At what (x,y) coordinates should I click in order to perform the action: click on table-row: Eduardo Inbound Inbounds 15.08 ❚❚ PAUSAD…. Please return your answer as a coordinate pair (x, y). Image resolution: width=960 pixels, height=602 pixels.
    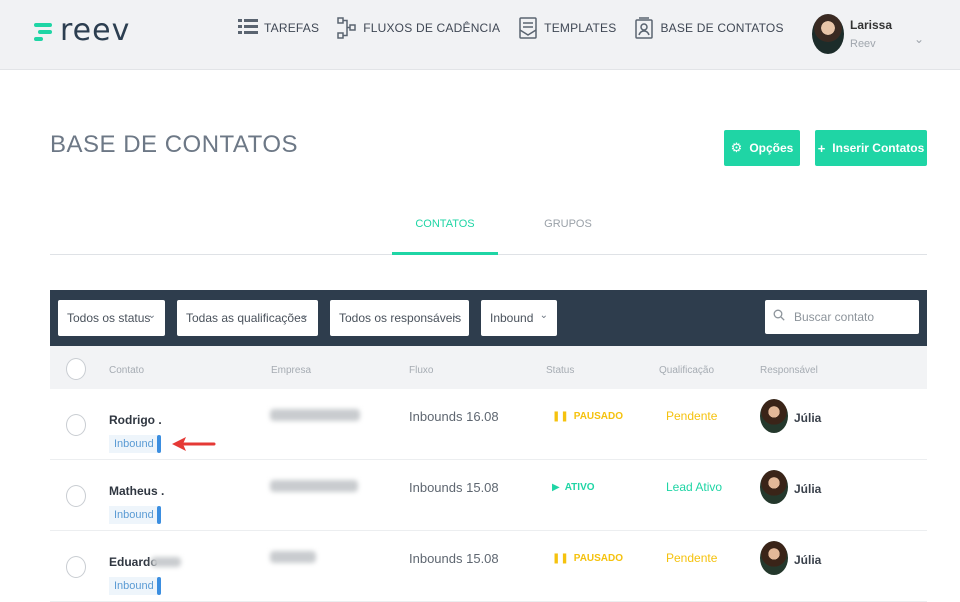
    Looking at the image, I should click on (488, 566).